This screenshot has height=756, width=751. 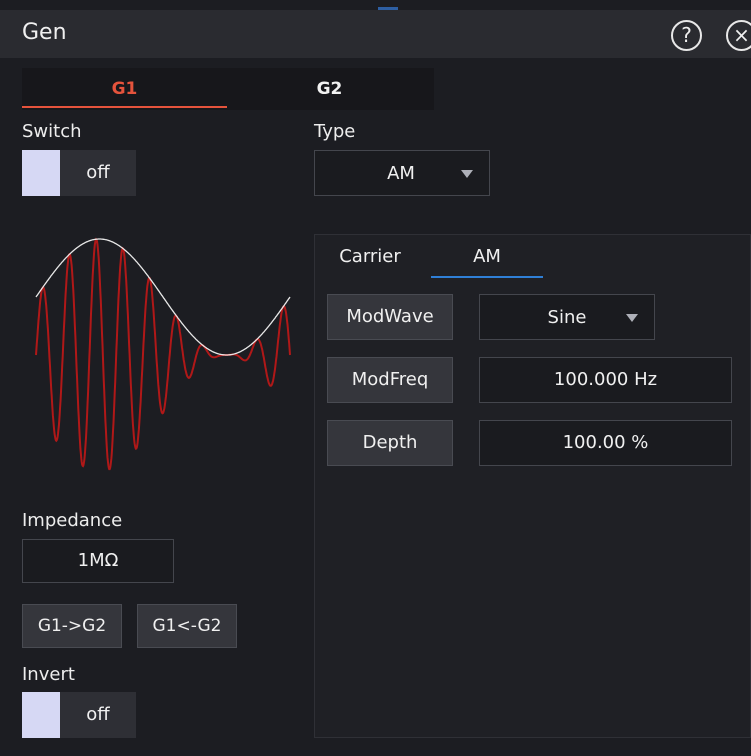 I want to click on copy-g1-to-g2-button: G1->G2, so click(x=72, y=626).